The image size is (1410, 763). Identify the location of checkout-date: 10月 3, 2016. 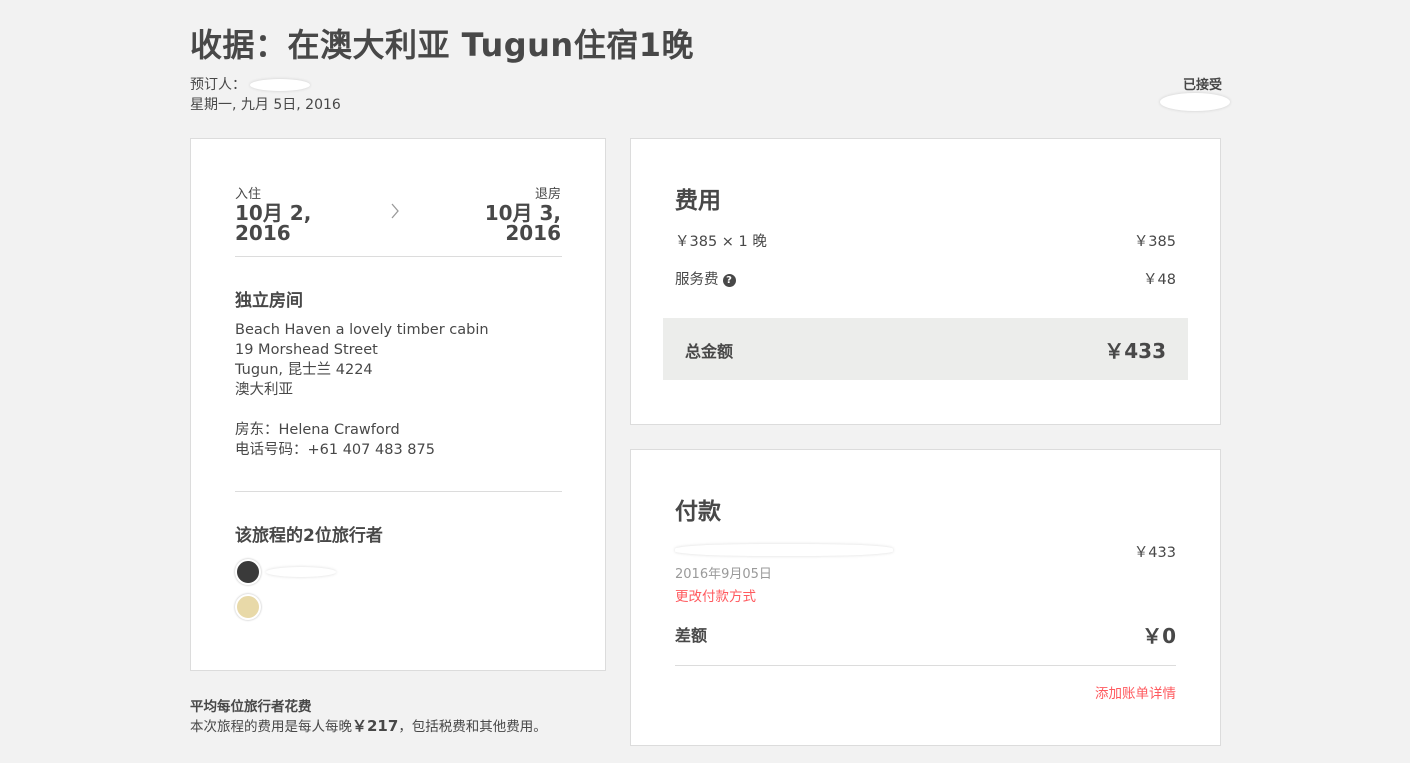
(523, 223).